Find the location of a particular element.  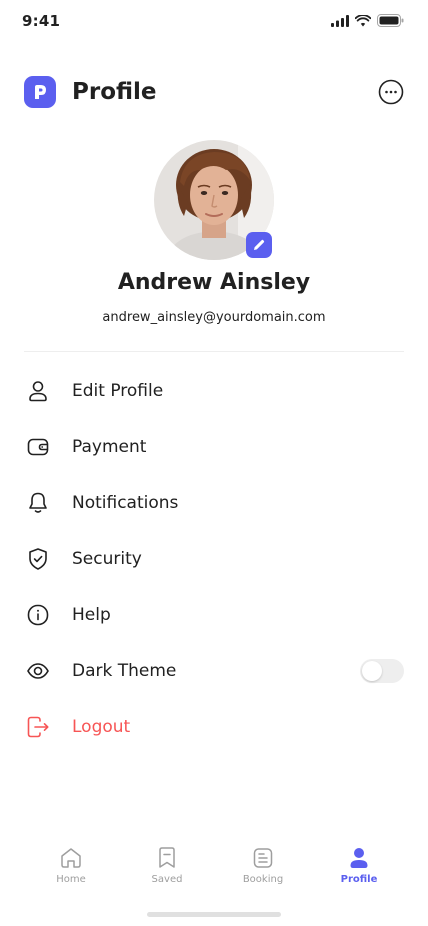

more-horizontal-icon is located at coordinates (391, 92).